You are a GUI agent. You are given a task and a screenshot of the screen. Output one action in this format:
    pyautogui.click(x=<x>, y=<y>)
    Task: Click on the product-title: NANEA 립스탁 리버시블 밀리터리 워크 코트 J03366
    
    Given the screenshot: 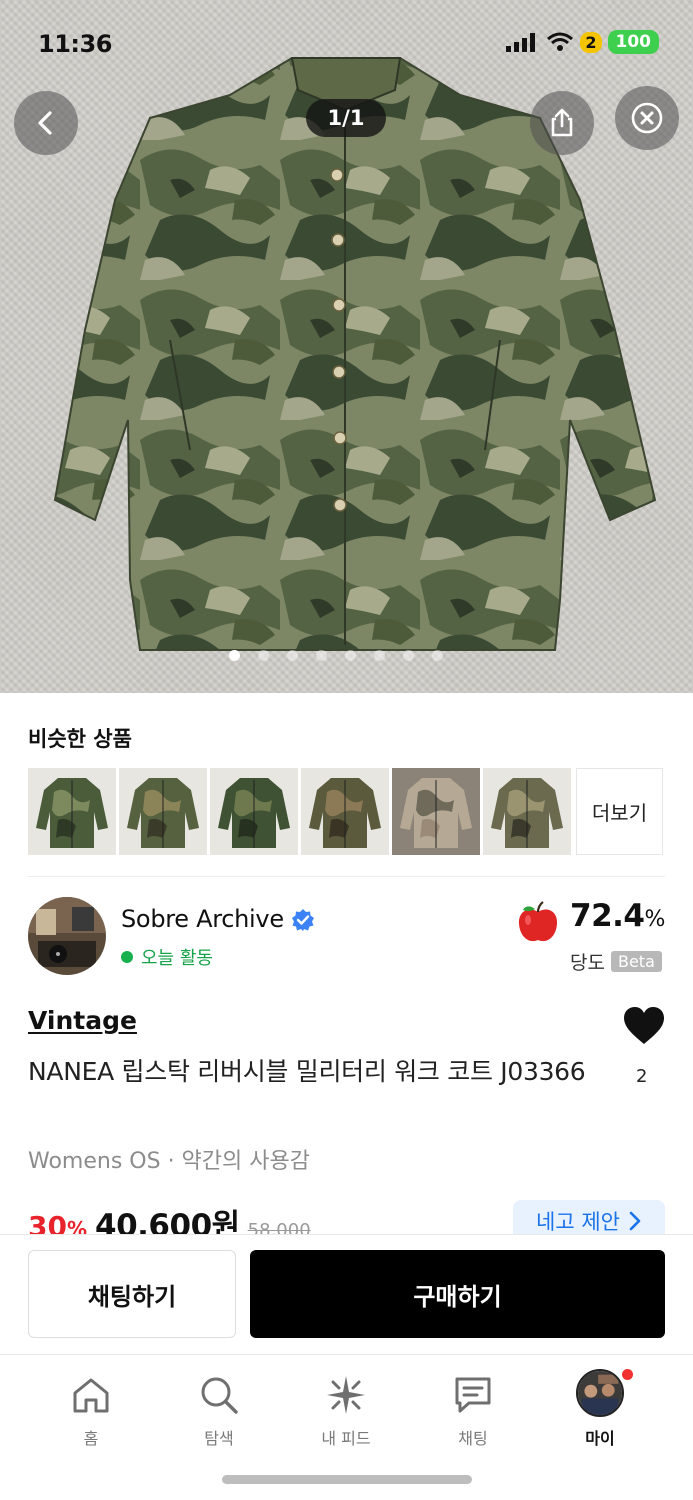 What is the action you would take?
    pyautogui.click(x=307, y=1071)
    